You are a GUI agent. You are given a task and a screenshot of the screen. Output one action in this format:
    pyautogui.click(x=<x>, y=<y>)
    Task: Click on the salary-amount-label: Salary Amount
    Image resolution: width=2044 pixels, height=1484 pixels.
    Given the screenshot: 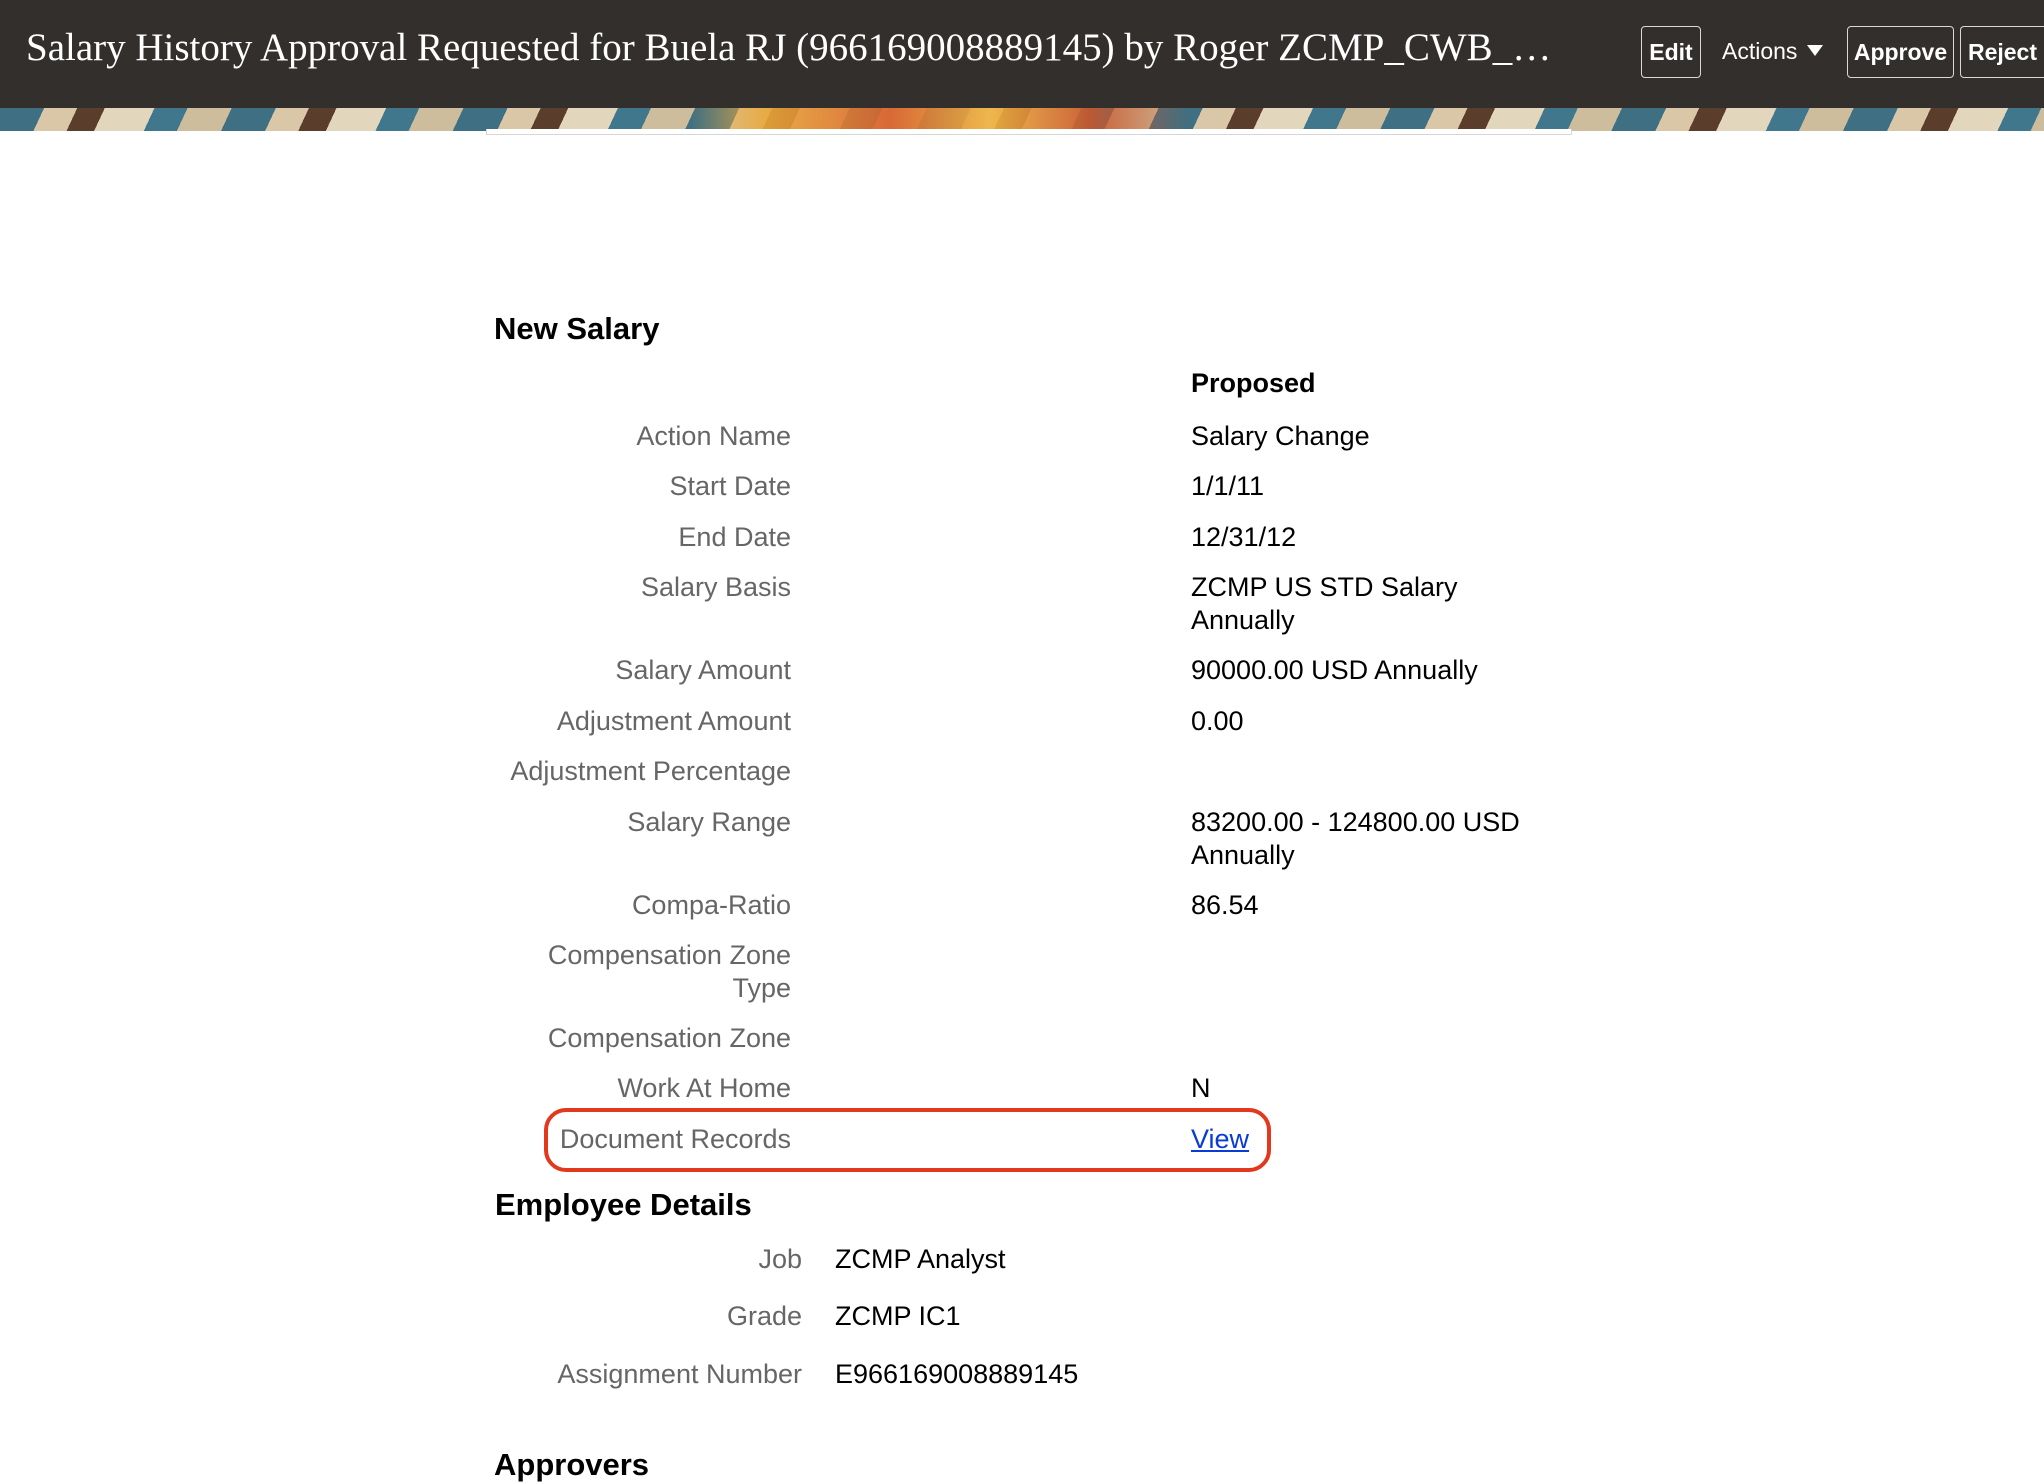 What is the action you would take?
    pyautogui.click(x=703, y=670)
    